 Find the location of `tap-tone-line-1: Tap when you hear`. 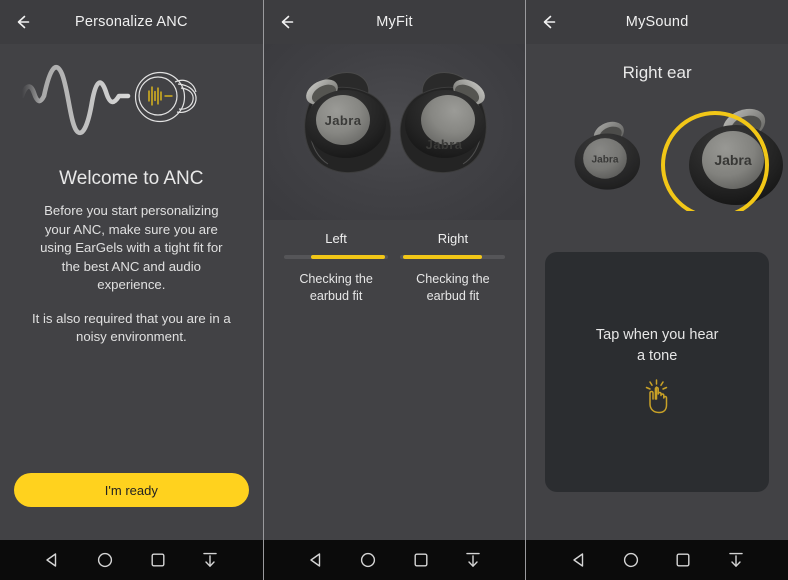

tap-tone-line-1: Tap when you hear is located at coordinates (657, 335).